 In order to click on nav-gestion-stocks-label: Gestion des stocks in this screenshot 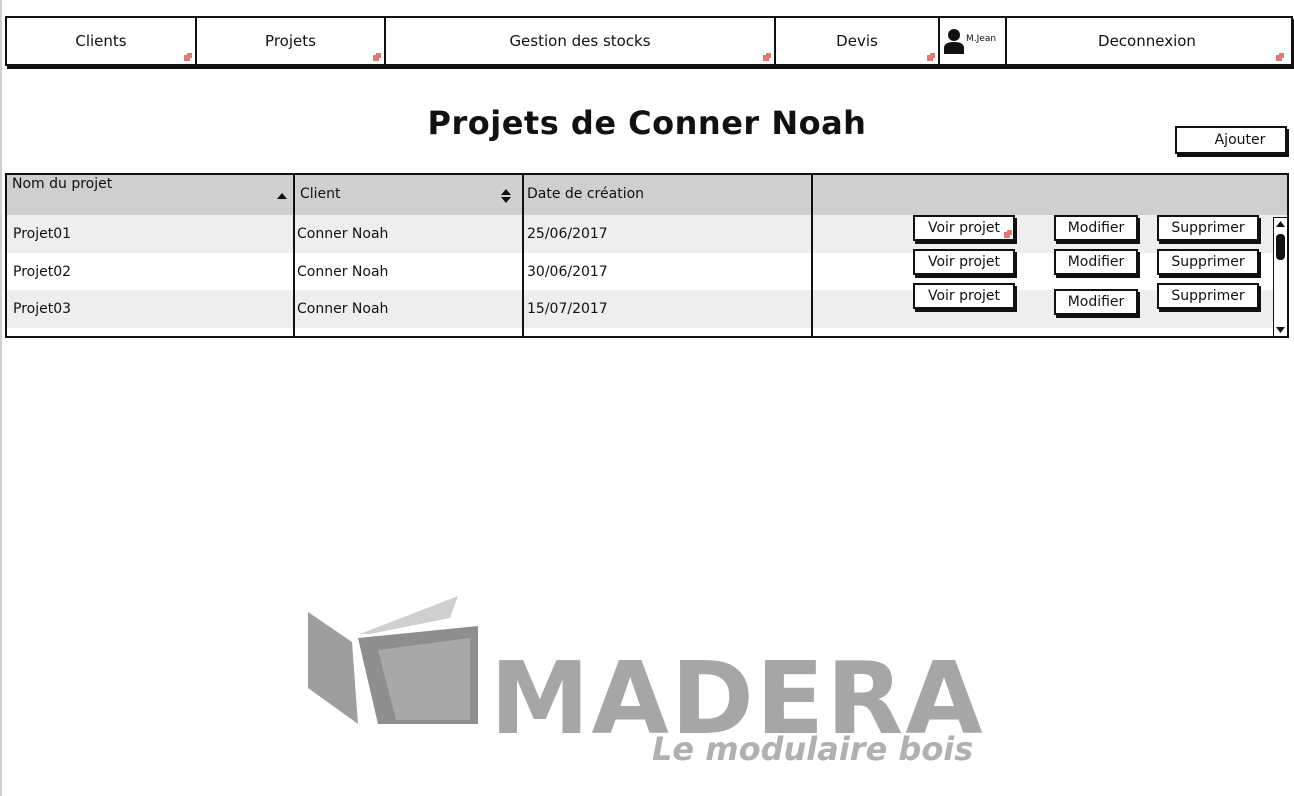, I will do `click(580, 41)`.